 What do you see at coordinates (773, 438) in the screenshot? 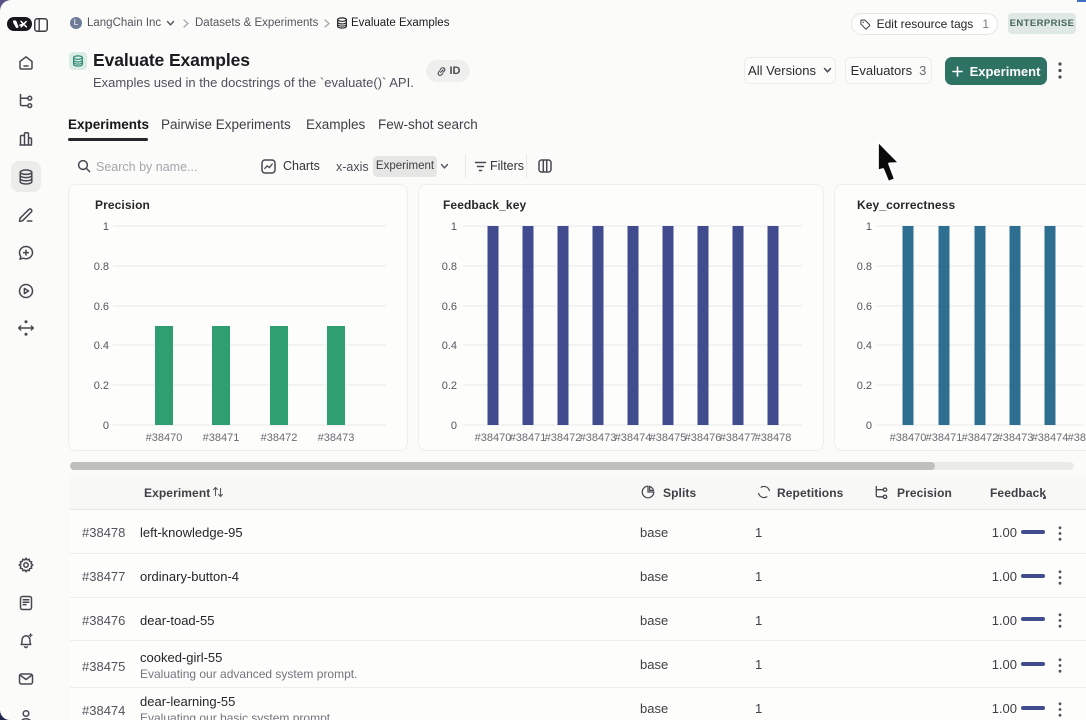
I see `svg-text: #38478` at bounding box center [773, 438].